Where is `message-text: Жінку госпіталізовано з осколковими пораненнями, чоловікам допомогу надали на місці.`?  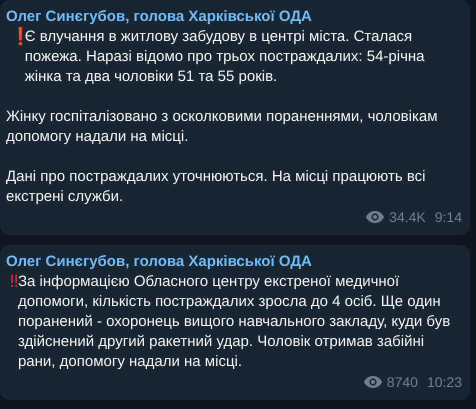
message-text: Жінку госпіталізовано з осколковими пораненнями, чоловікам допомогу надали на місці. is located at coordinates (222, 127).